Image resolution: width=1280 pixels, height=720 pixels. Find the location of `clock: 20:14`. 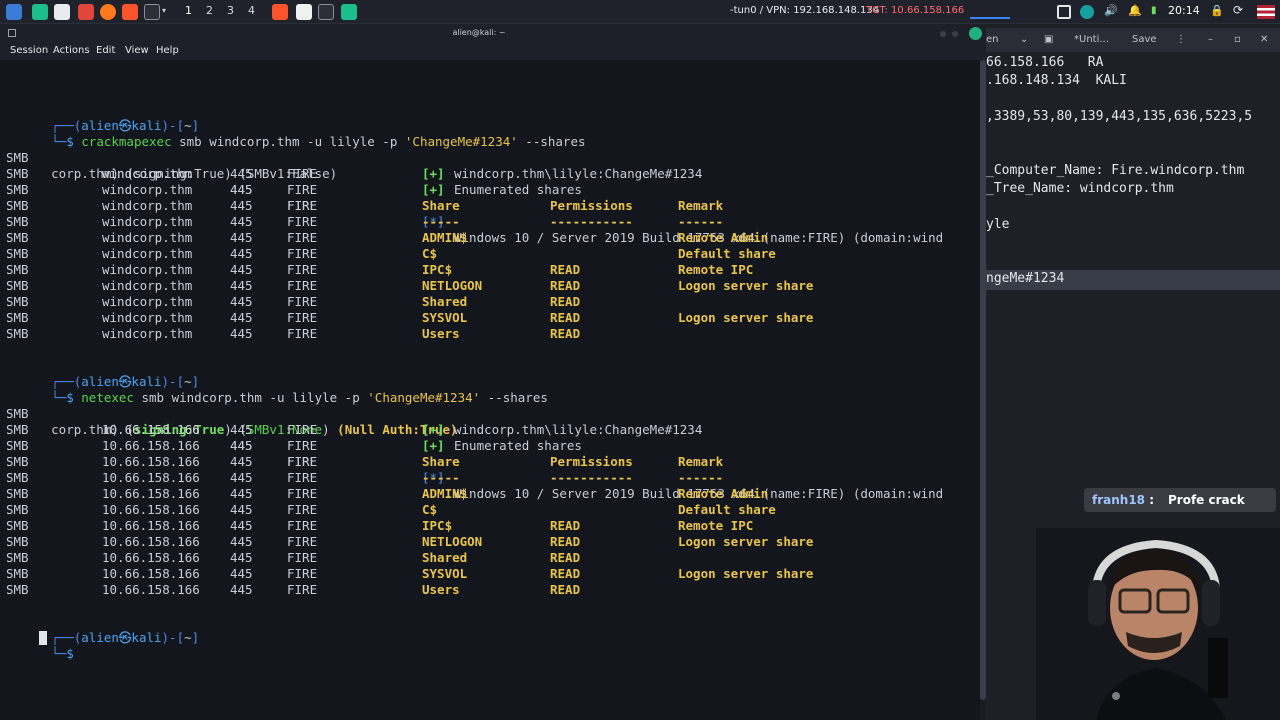

clock: 20:14 is located at coordinates (1184, 10).